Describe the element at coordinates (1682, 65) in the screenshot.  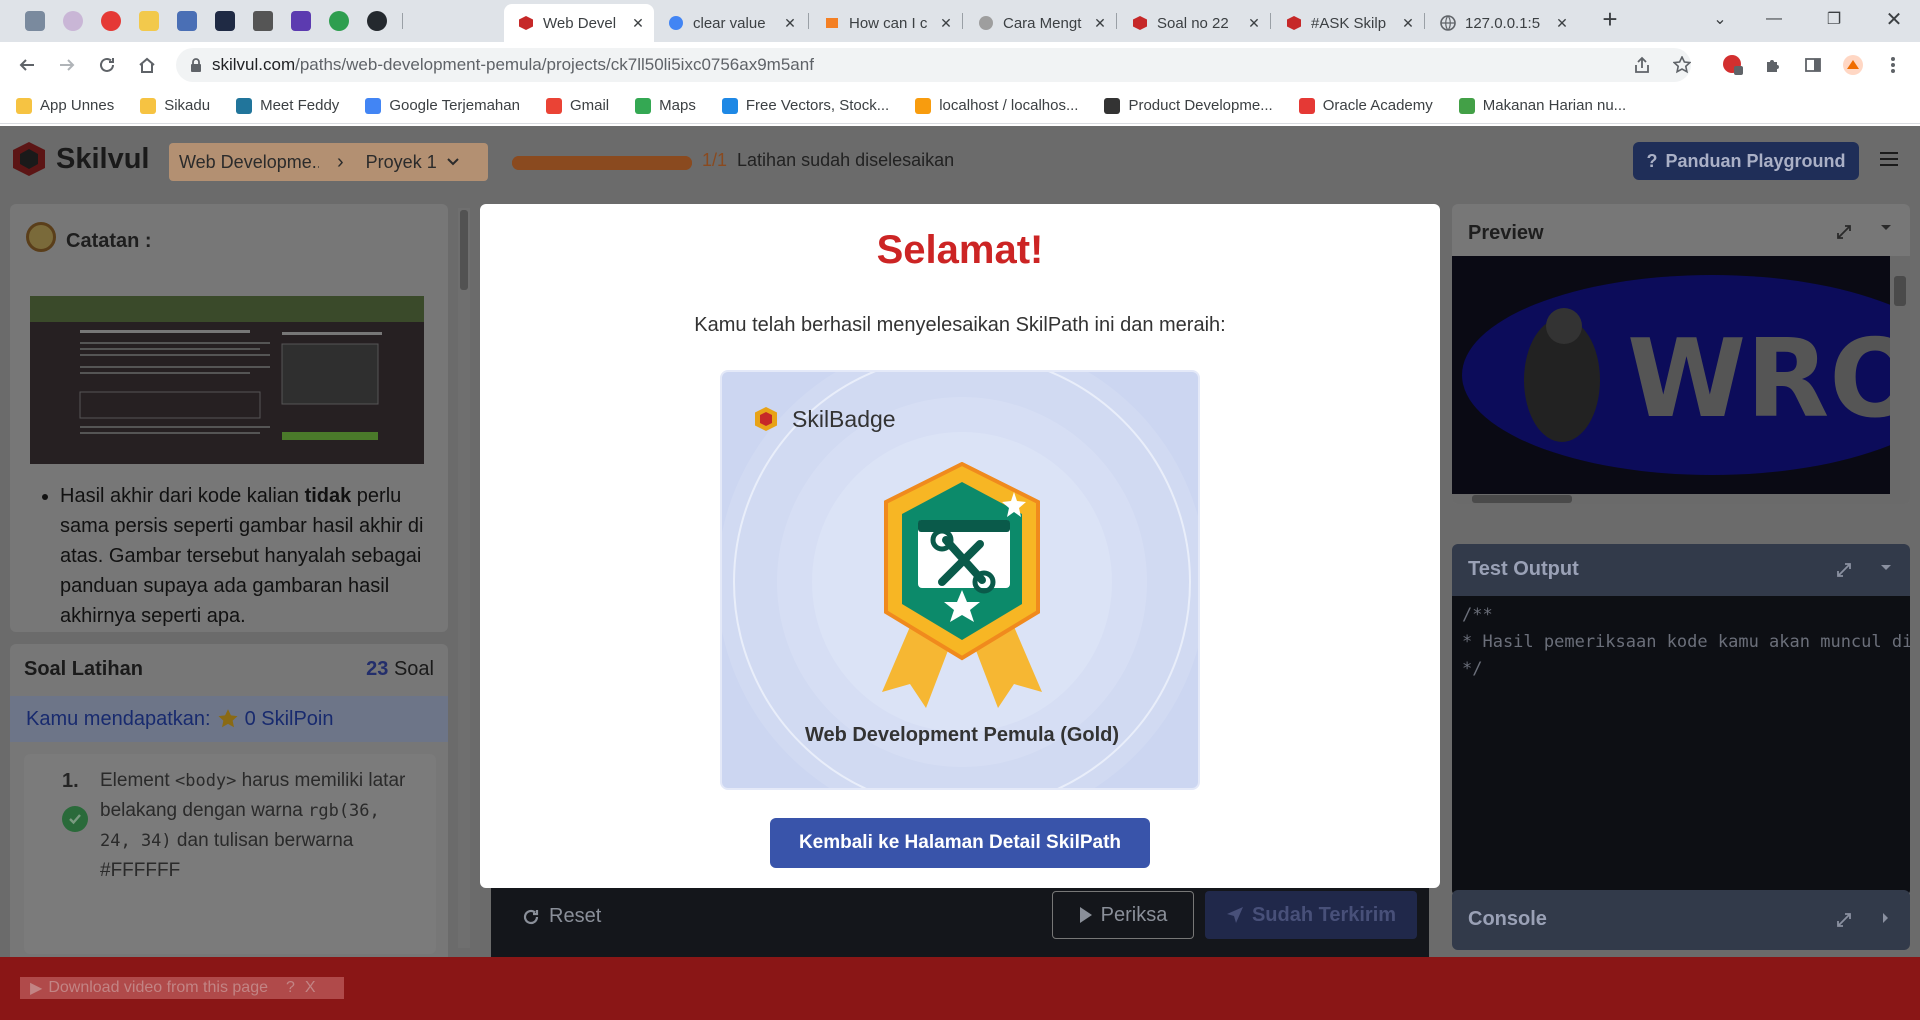
I see `bookmark-star-icon` at that location.